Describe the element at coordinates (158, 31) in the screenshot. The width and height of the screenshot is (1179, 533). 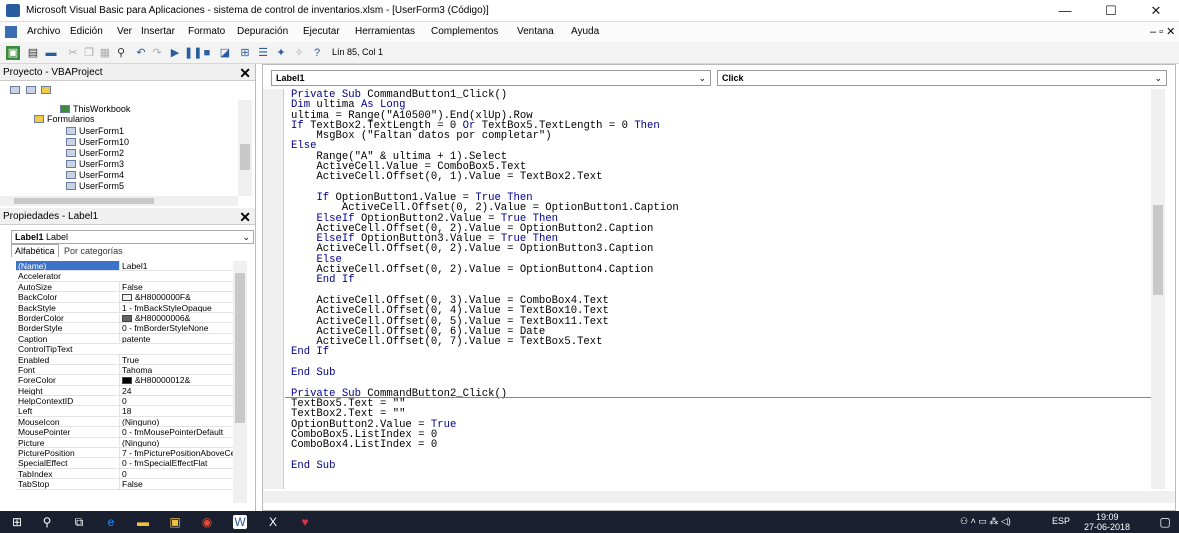
I see `menu-insertar: Insertar` at that location.